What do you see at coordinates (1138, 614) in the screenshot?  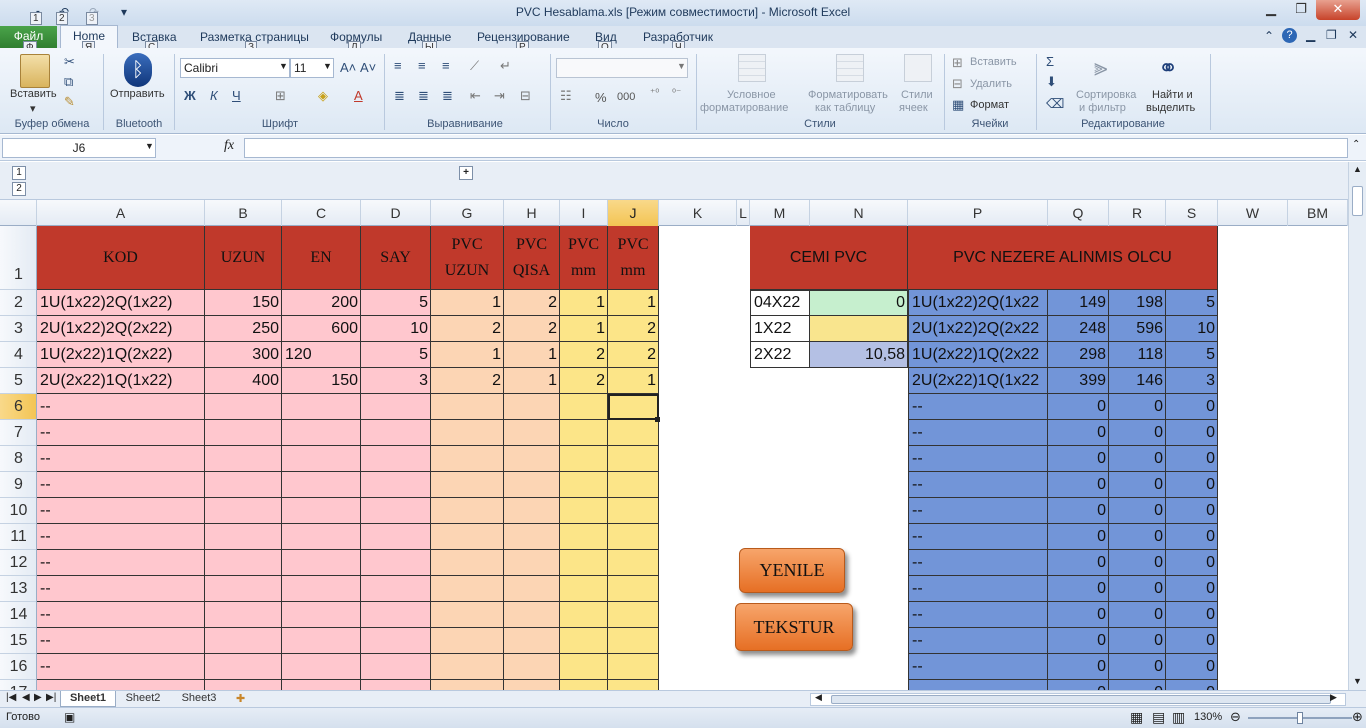 I see `result-r-row-14: 0` at bounding box center [1138, 614].